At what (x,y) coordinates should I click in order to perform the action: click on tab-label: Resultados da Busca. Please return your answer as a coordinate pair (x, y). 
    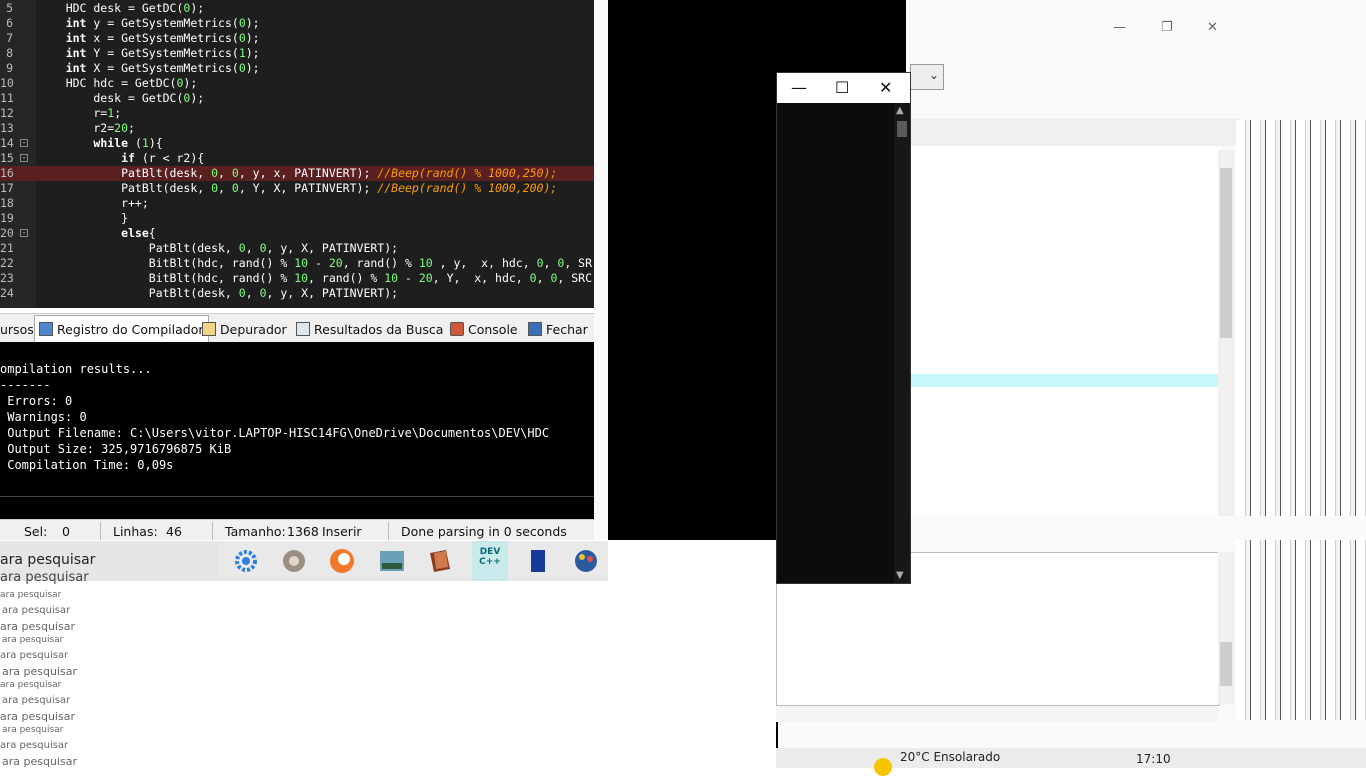
    Looking at the image, I should click on (379, 329).